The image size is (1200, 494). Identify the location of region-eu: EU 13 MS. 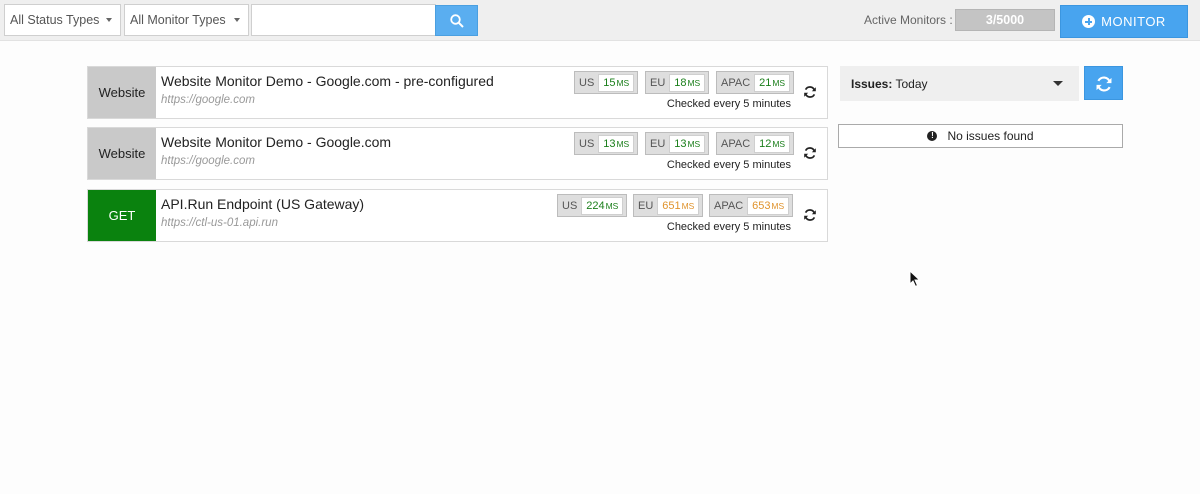
(677, 143).